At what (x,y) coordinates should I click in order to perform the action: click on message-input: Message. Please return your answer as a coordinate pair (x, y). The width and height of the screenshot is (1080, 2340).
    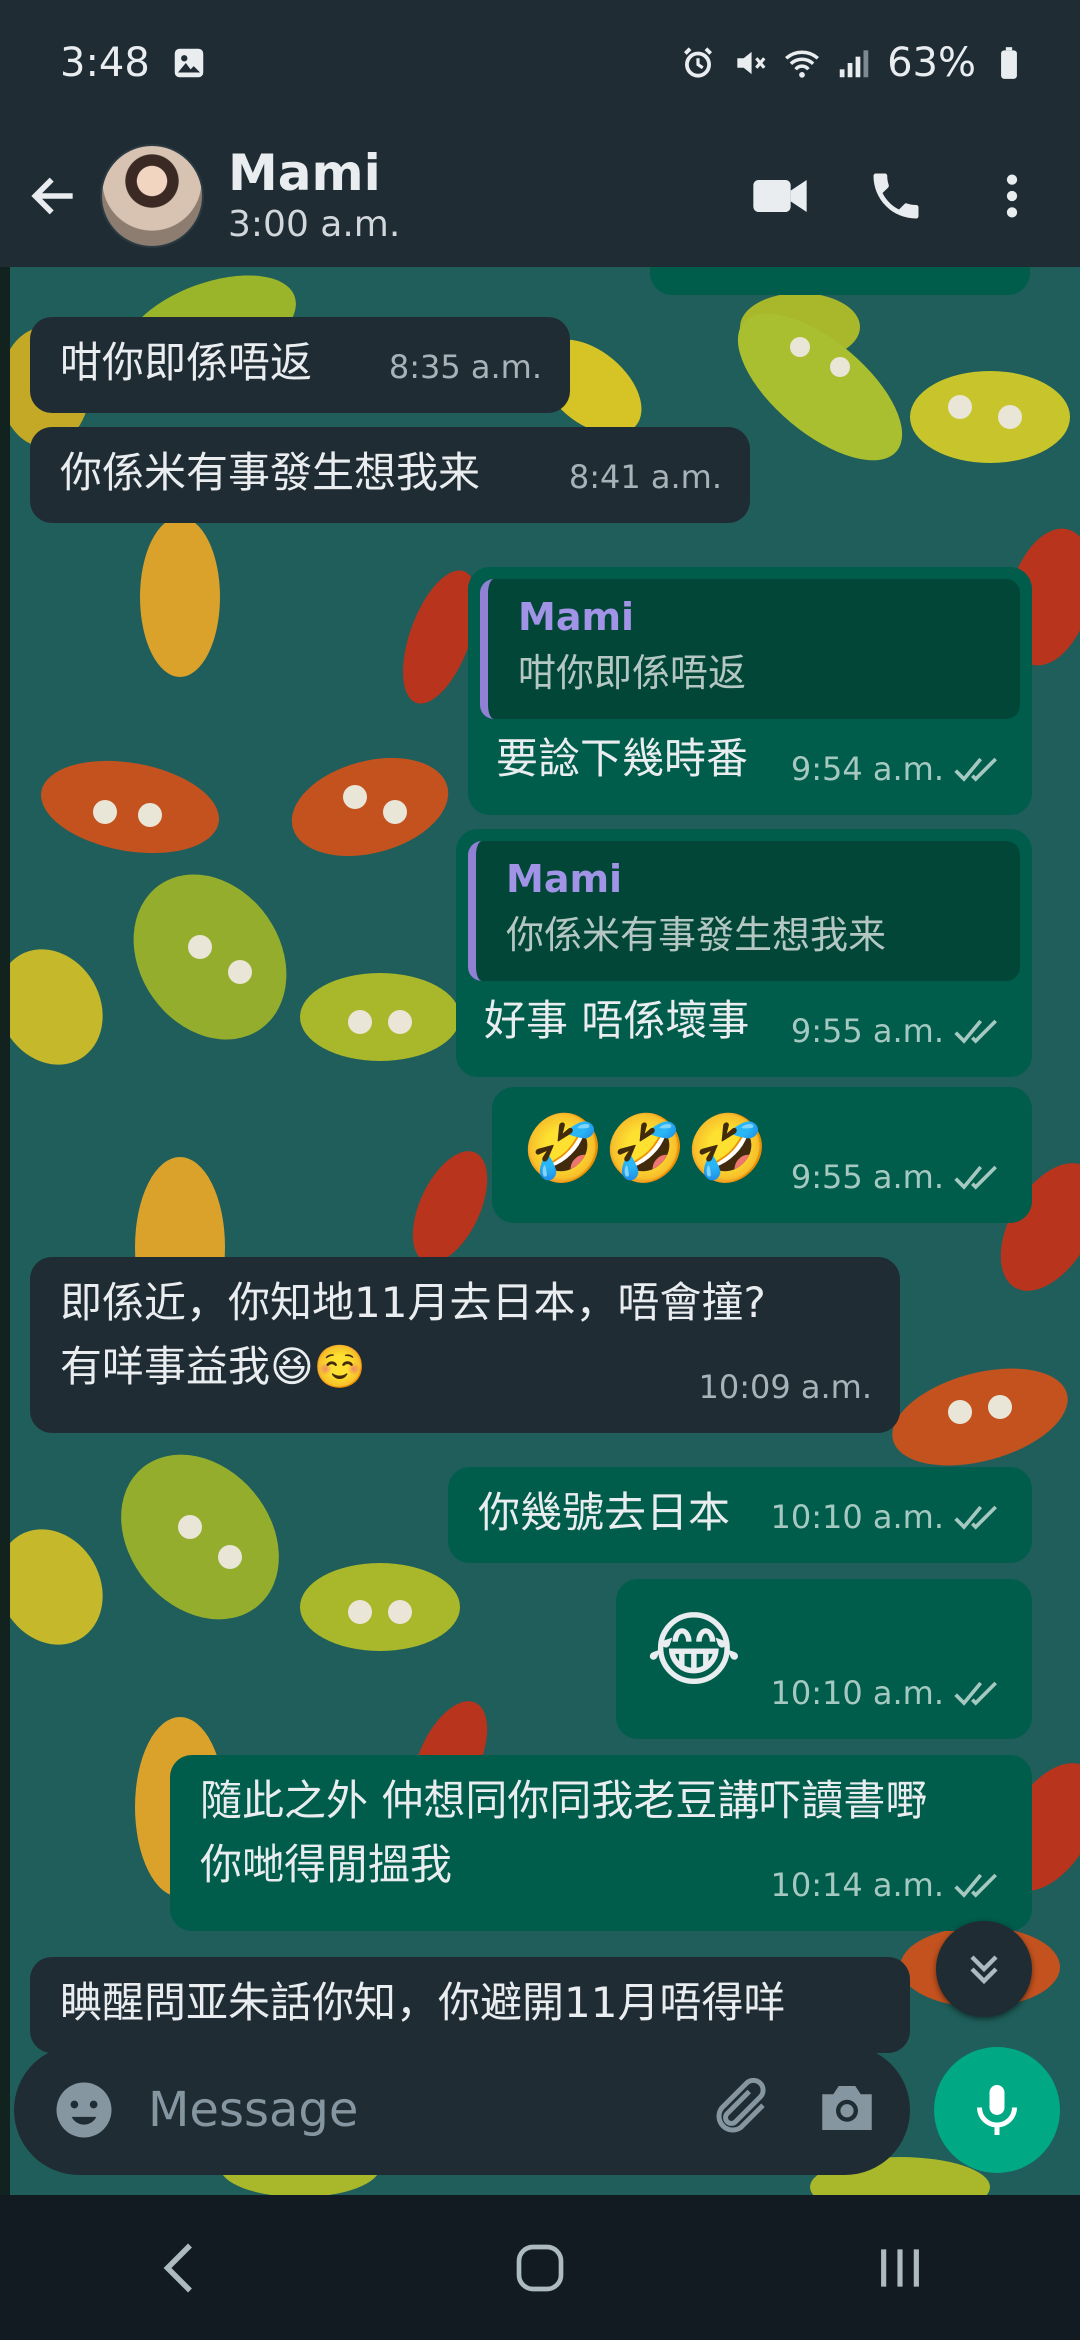
    Looking at the image, I should click on (462, 2110).